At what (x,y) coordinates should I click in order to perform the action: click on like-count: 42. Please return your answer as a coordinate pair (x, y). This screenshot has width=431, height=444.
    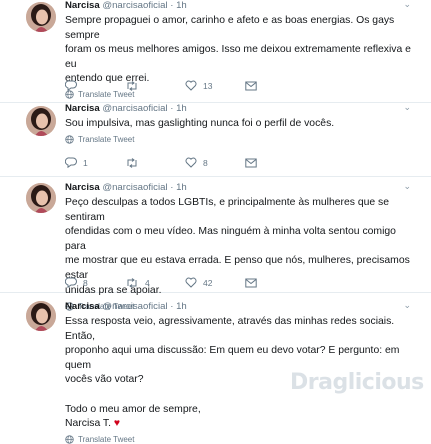
    Looking at the image, I should click on (208, 282).